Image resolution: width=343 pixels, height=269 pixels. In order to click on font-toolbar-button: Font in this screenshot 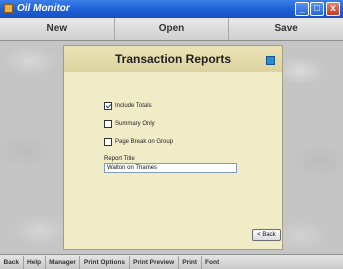, I will do `click(212, 262)`.